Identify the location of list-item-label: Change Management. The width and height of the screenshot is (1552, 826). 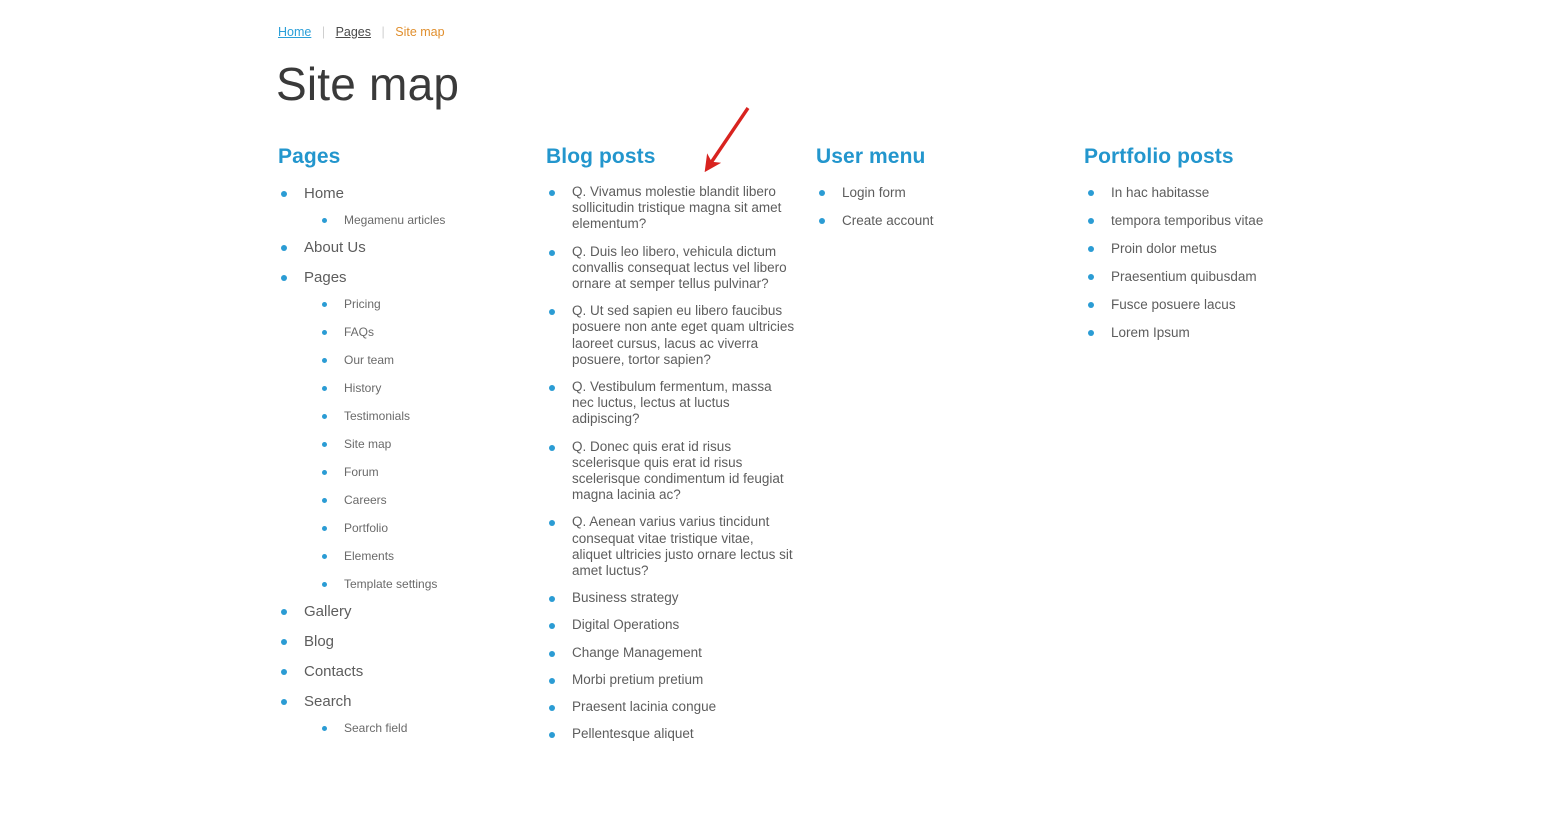
(637, 652).